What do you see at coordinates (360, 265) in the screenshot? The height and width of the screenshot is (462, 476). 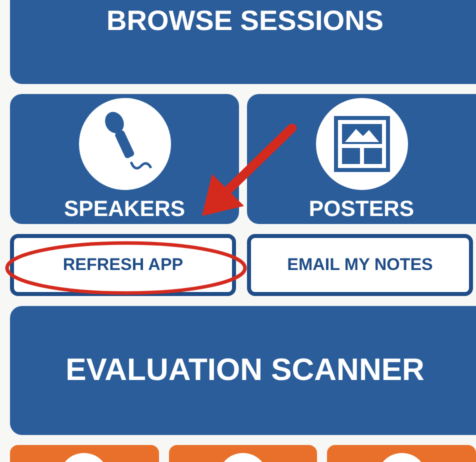 I see `email-notes-button: EMAIL MY NOTES` at bounding box center [360, 265].